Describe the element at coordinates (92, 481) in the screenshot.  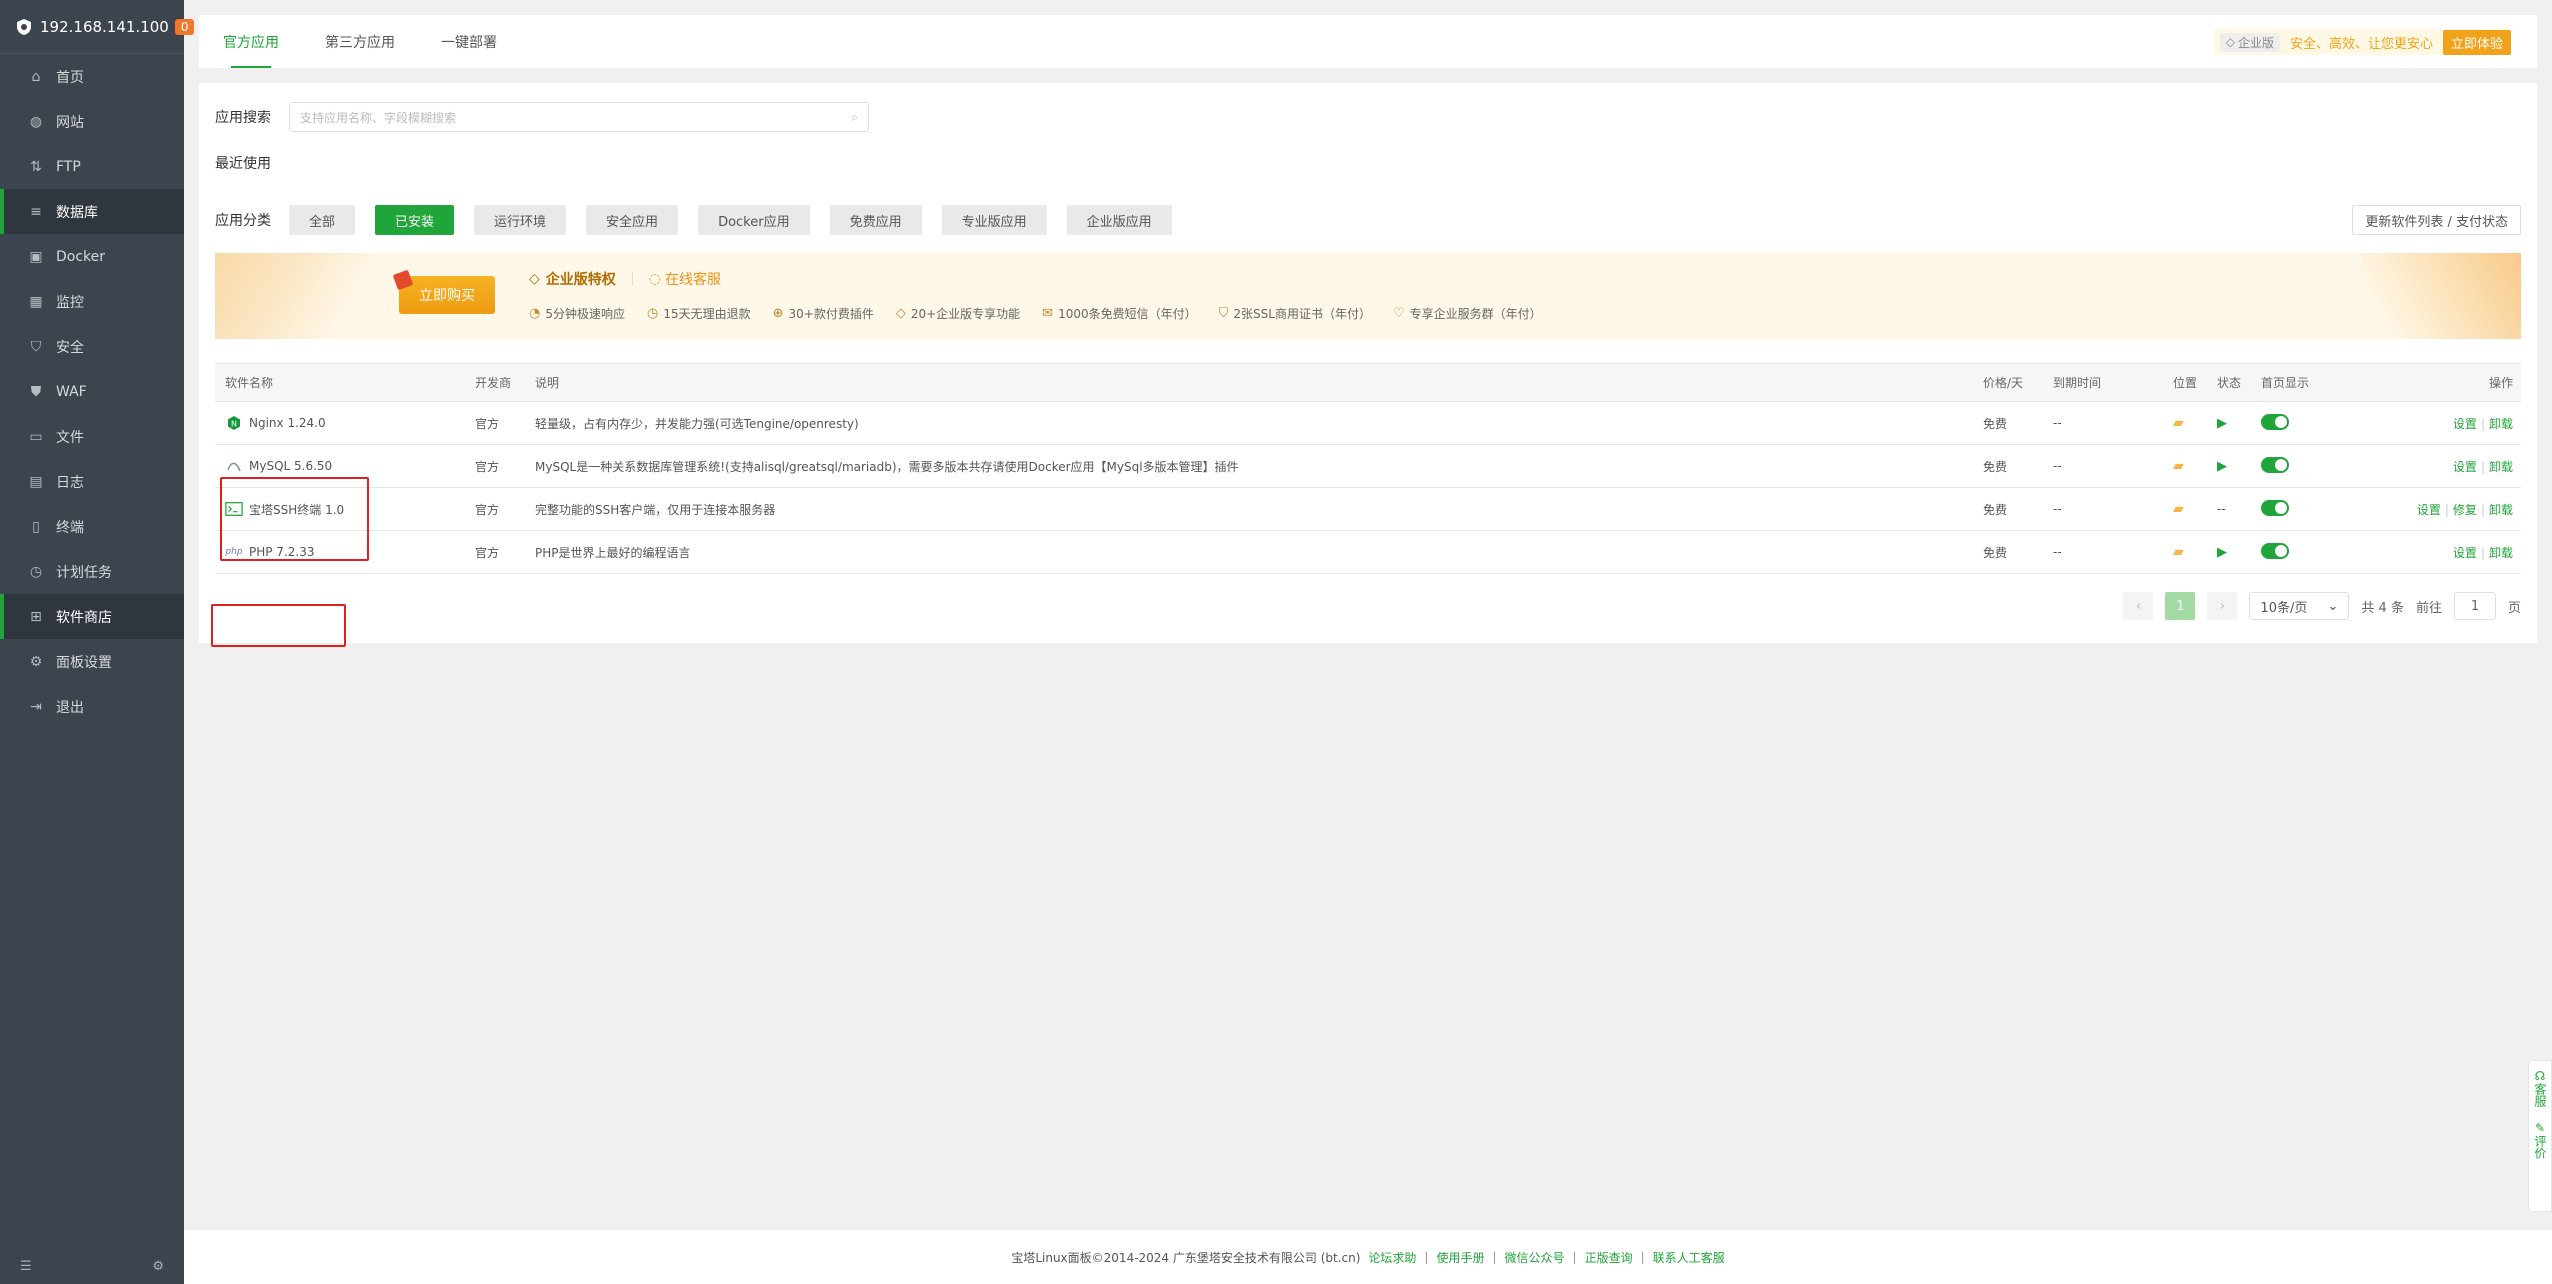
I see `sidebar-item-log: ▤ 日志` at that location.